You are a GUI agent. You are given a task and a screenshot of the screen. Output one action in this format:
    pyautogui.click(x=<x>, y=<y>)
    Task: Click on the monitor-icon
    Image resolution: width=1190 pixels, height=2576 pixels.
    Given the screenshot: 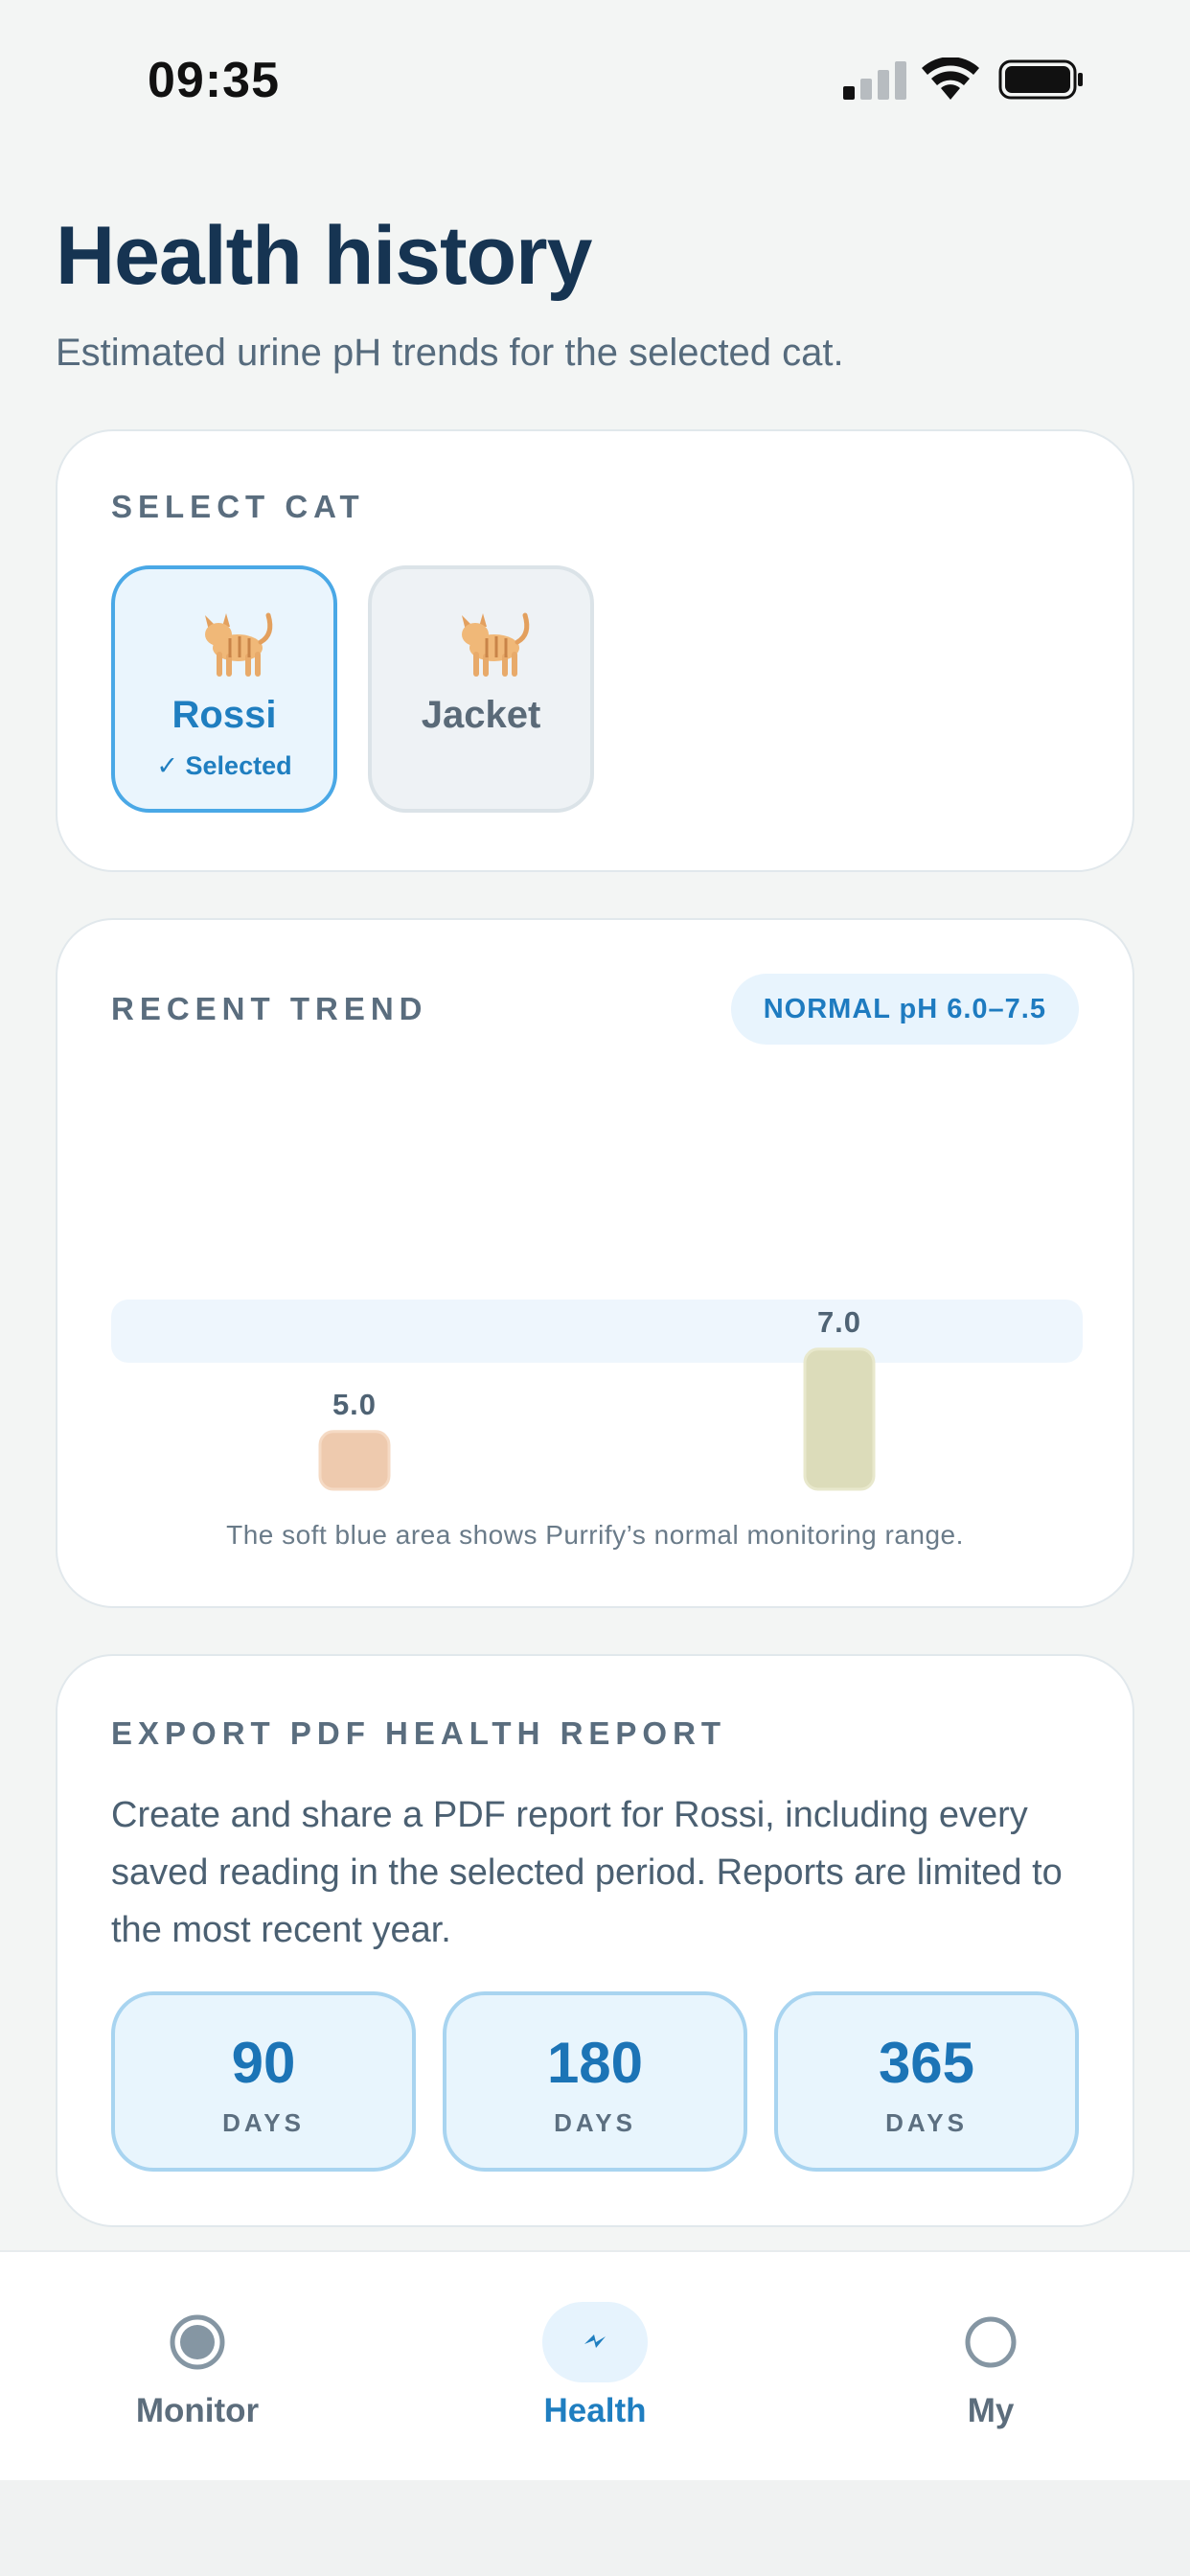 What is the action you would take?
    pyautogui.click(x=198, y=2342)
    